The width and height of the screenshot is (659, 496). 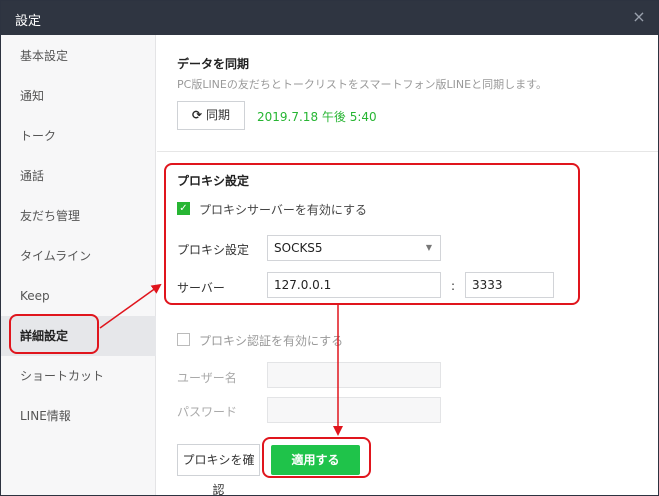 What do you see at coordinates (218, 115) in the screenshot?
I see `sync-button-label: 同期` at bounding box center [218, 115].